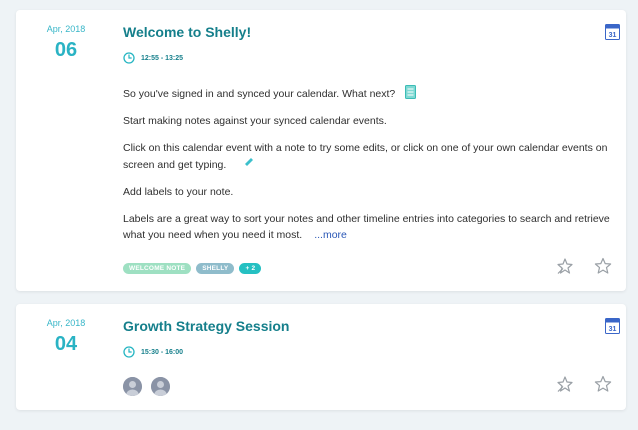 Image resolution: width=638 pixels, height=430 pixels. I want to click on attendee-list, so click(146, 386).